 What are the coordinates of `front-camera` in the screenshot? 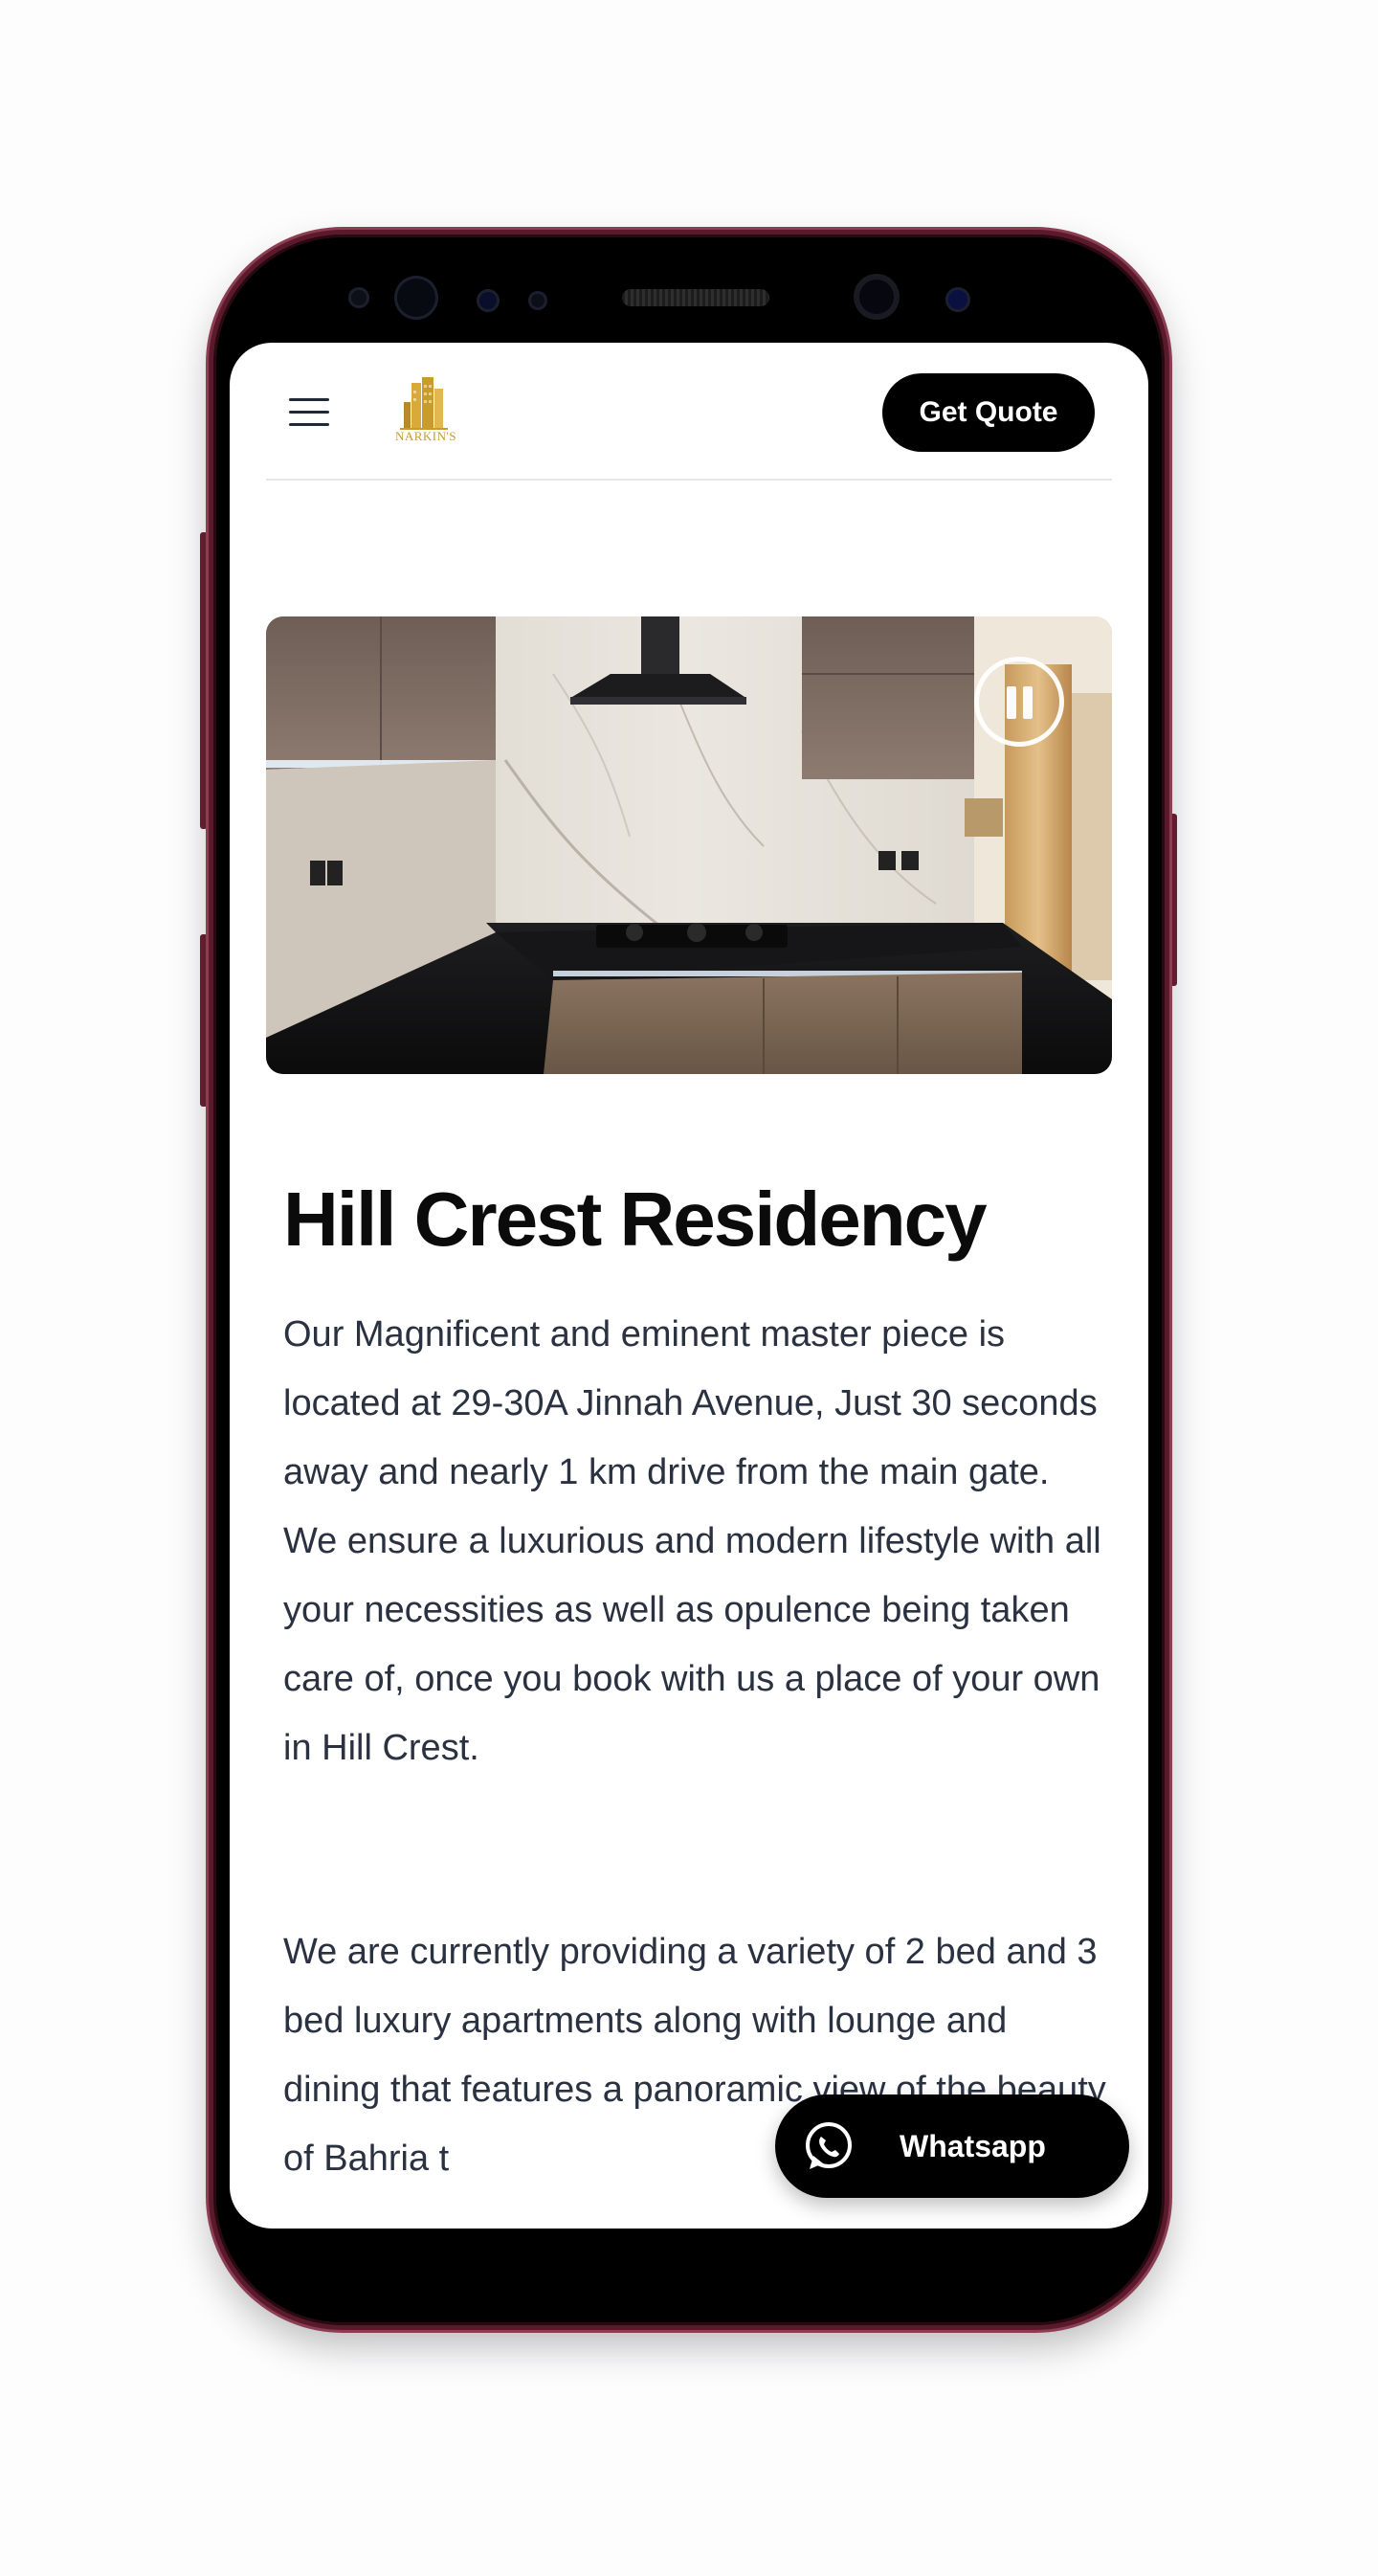 It's located at (877, 297).